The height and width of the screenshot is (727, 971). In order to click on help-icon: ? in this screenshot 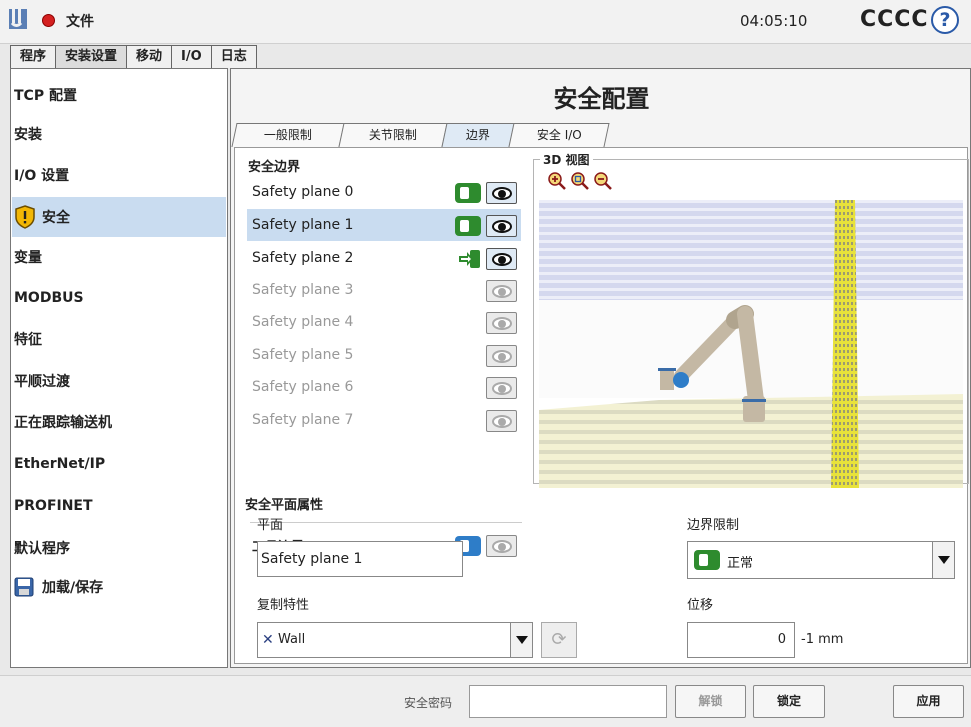, I will do `click(945, 20)`.